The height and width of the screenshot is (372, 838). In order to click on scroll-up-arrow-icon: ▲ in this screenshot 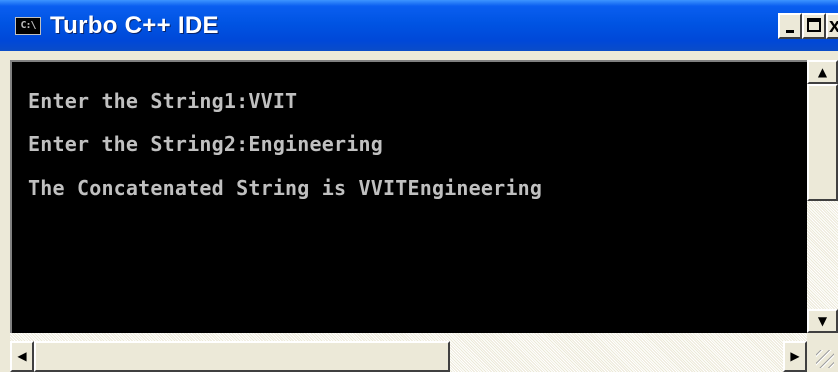, I will do `click(822, 72)`.